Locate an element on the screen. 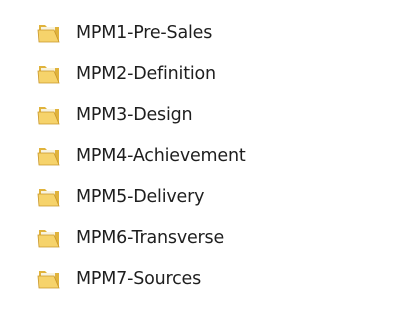 The width and height of the screenshot is (419, 336). folder-label: MPM7-Sources is located at coordinates (139, 279).